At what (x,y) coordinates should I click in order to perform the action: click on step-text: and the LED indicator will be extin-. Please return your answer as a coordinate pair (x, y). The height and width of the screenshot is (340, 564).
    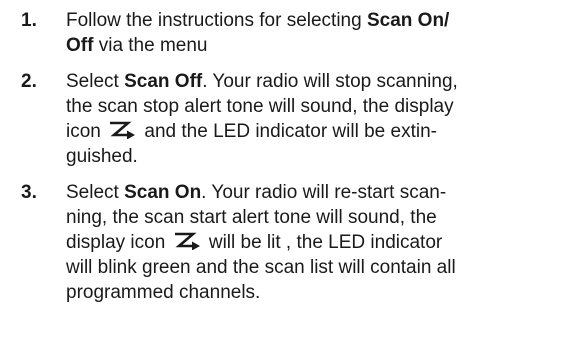
    Looking at the image, I should click on (290, 131).